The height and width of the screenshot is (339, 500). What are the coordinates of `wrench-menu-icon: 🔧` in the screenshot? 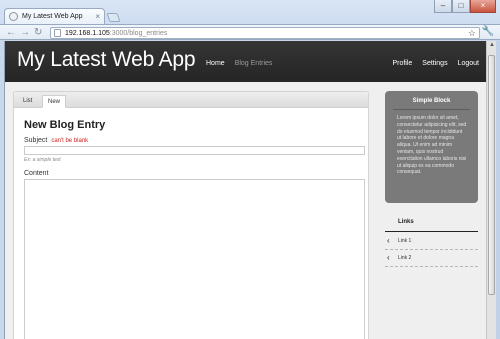 It's located at (488, 31).